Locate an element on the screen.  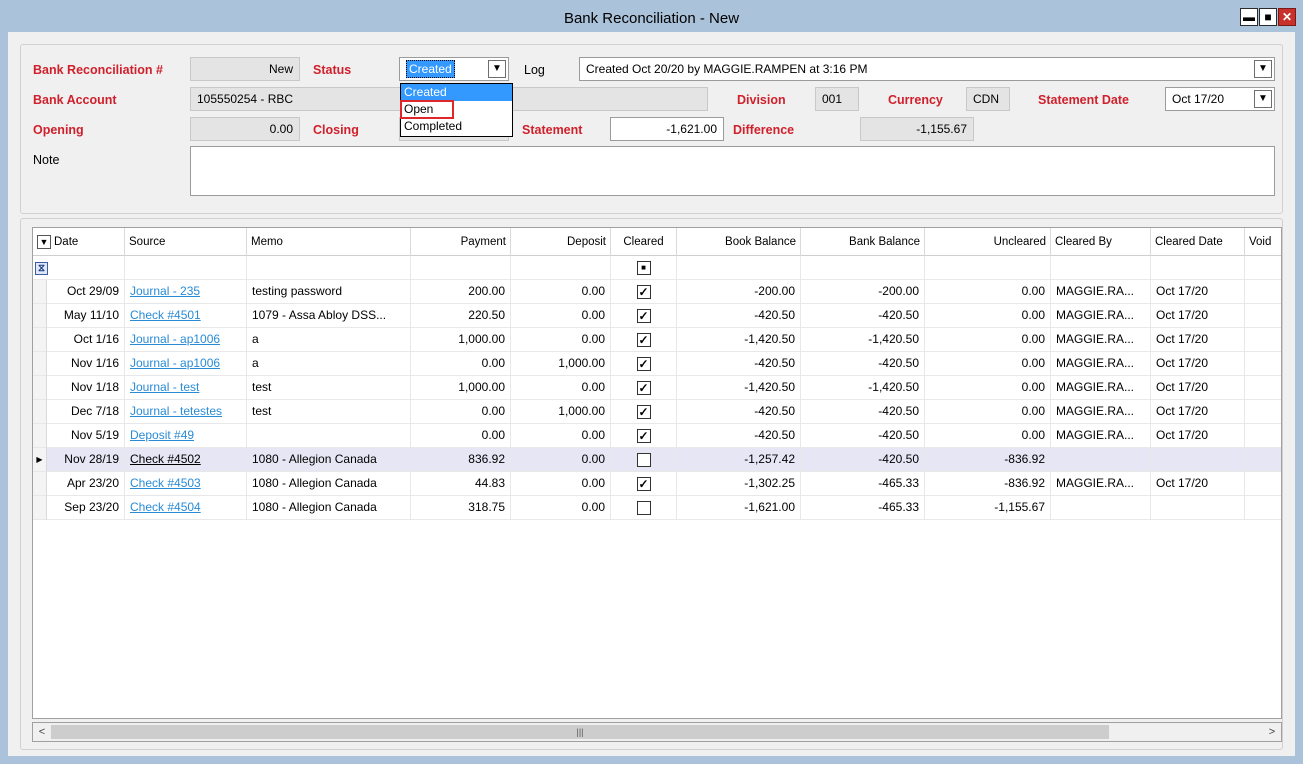
filter-cdate is located at coordinates (1198, 268).